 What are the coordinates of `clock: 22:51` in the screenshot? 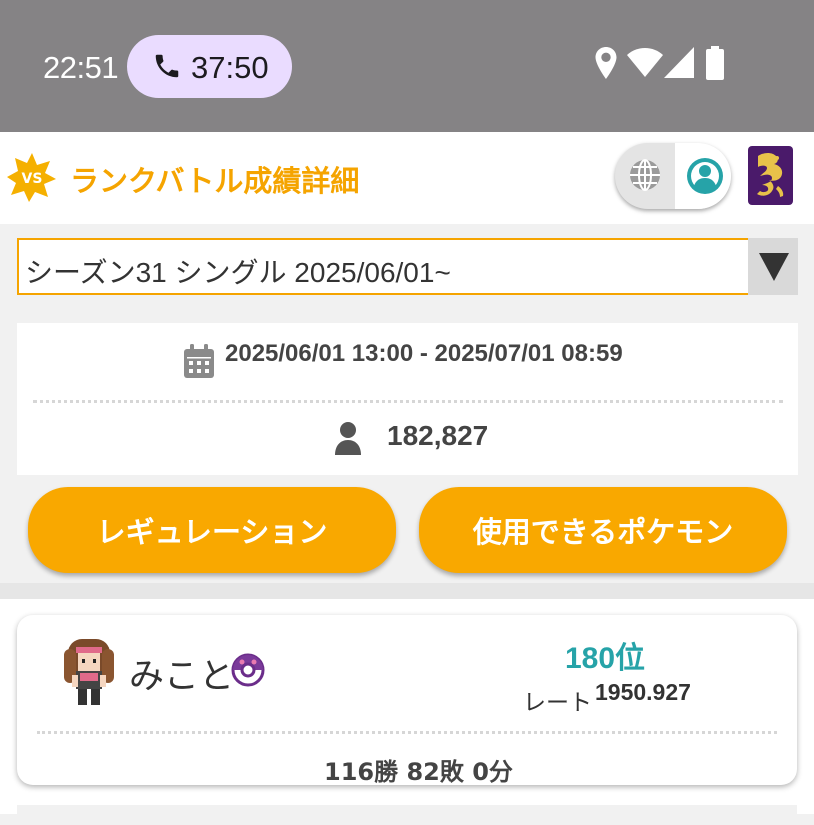 It's located at (81, 67).